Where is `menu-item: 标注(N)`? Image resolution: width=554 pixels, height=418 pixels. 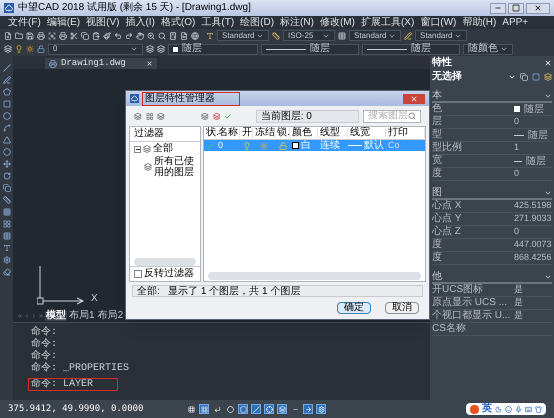 menu-item: 标注(N) is located at coordinates (297, 23).